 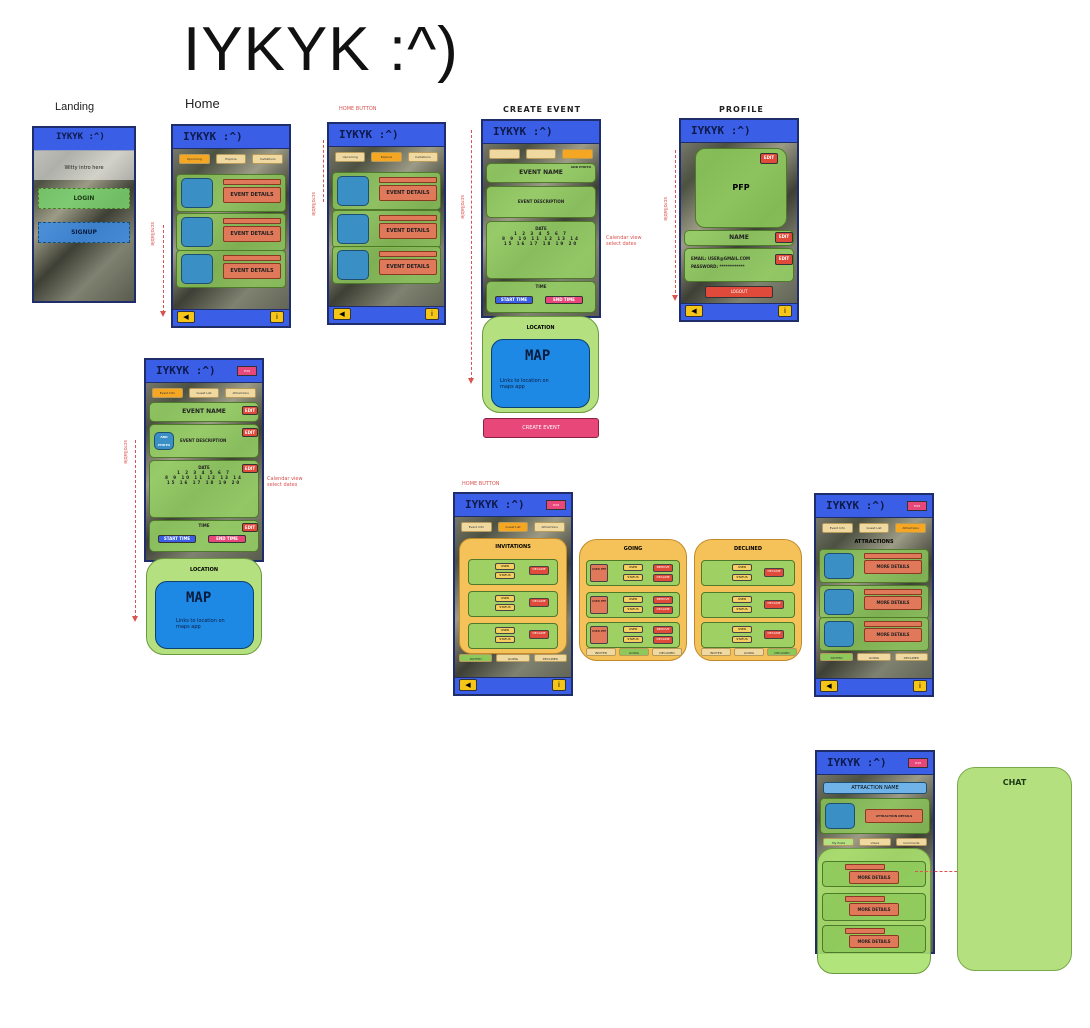 I want to click on map-label: MAP, so click(x=538, y=356).